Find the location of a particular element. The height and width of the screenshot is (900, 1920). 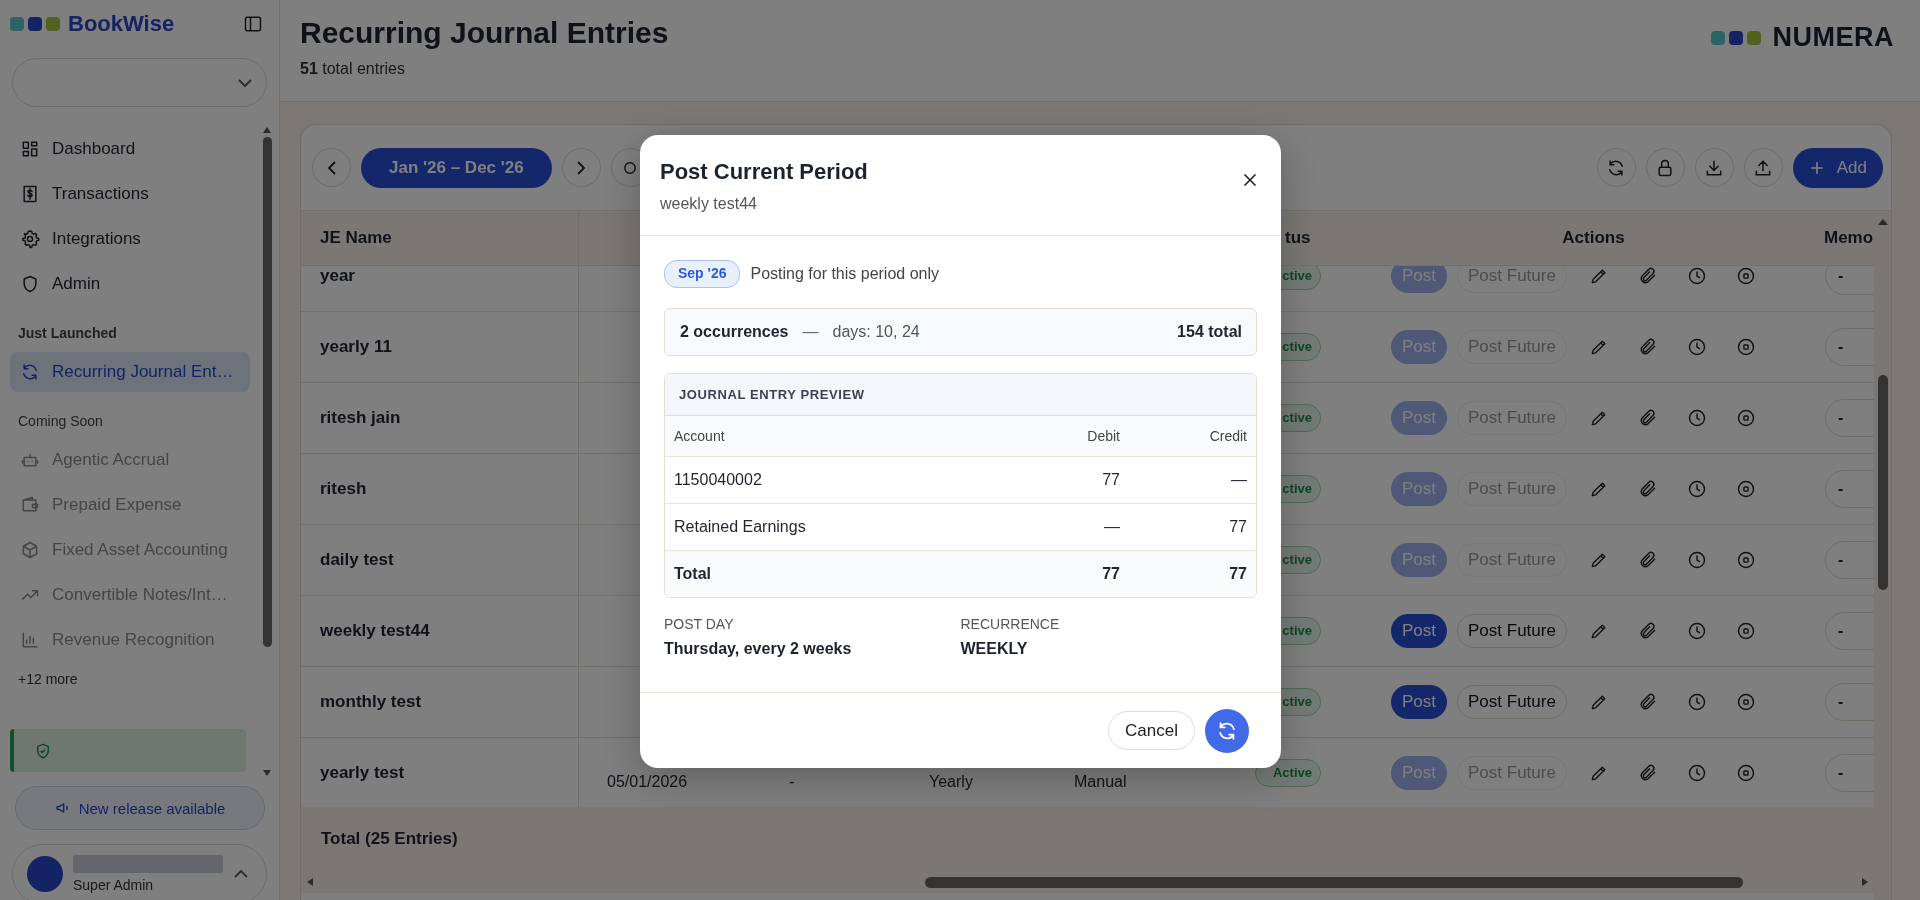

release-button: New release available is located at coordinates (140, 808).